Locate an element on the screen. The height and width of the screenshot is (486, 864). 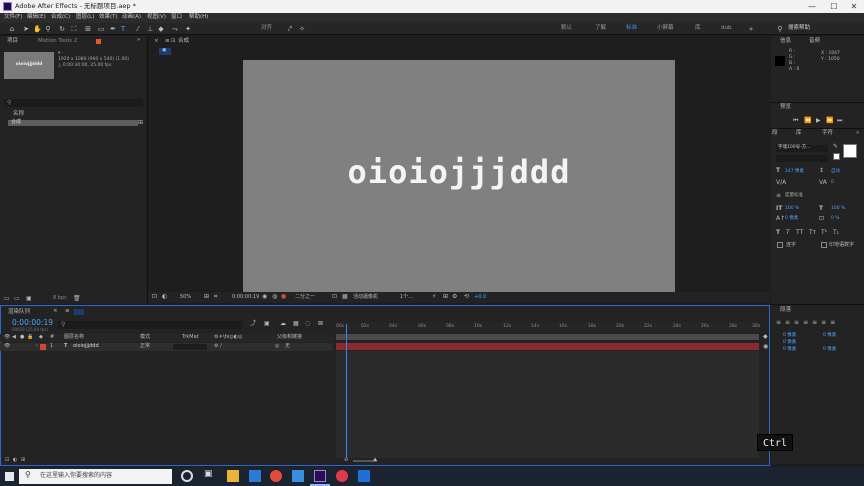
mask-icon: ◐ is located at coordinates (164, 297).